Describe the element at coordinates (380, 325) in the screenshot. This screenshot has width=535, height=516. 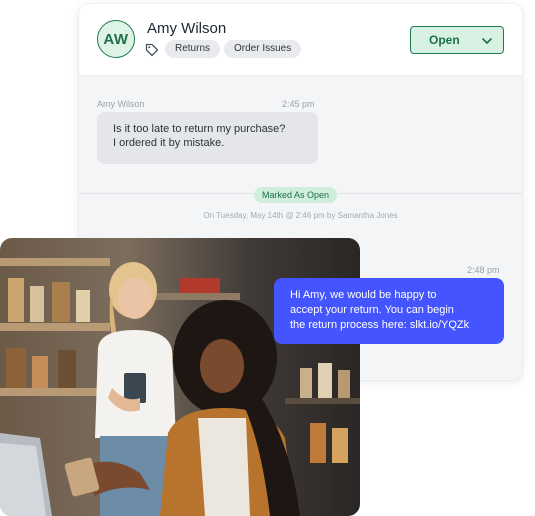
I see `message-line: the return process here: slkt.io/YQZk` at that location.